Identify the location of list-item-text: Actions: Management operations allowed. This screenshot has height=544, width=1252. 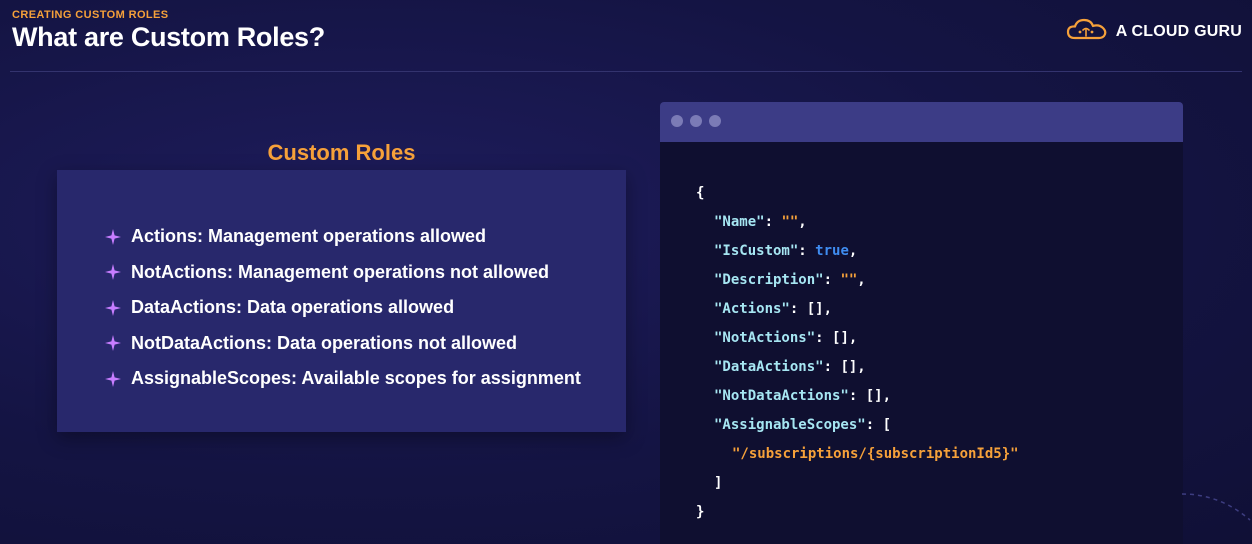
(309, 236).